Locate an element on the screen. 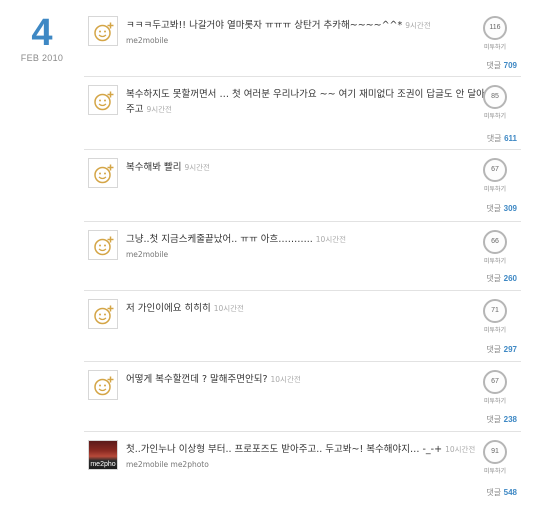  comment-count: 297 is located at coordinates (510, 349).